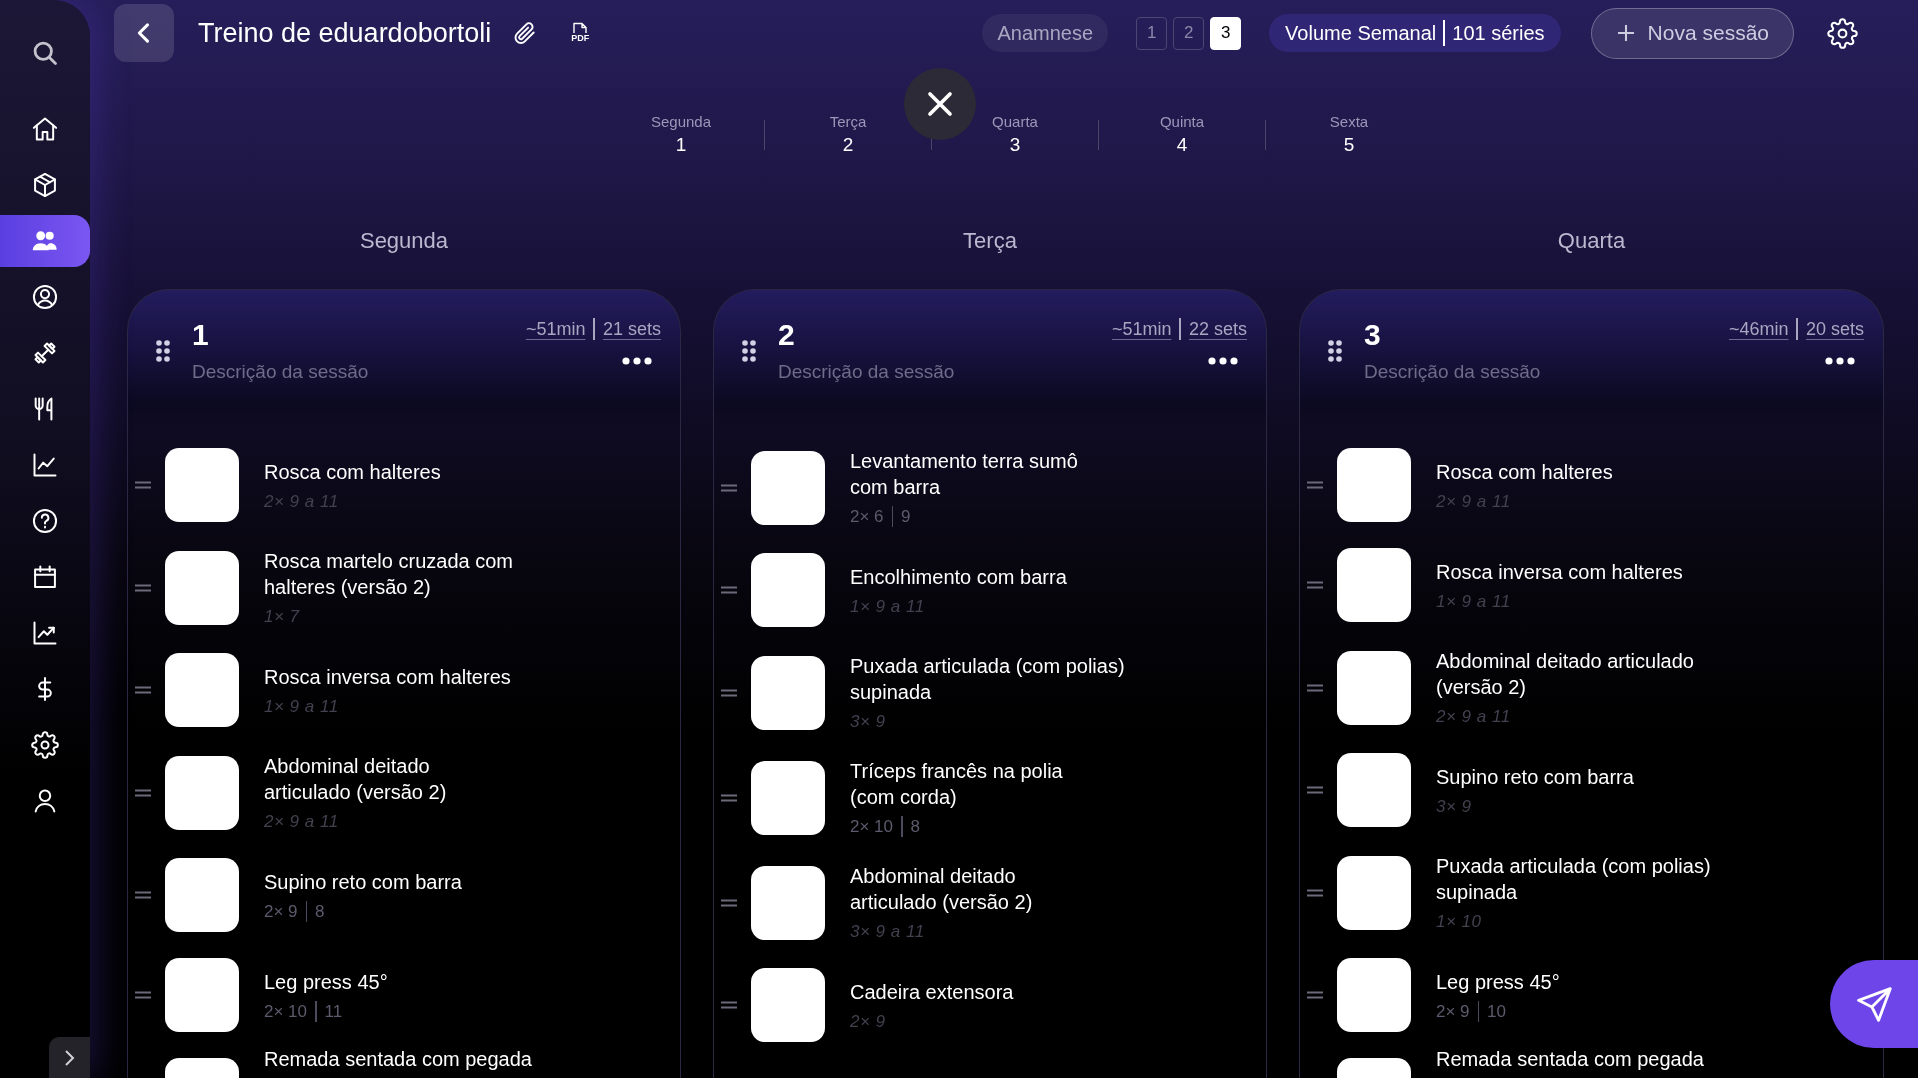  I want to click on question-icon, so click(45, 521).